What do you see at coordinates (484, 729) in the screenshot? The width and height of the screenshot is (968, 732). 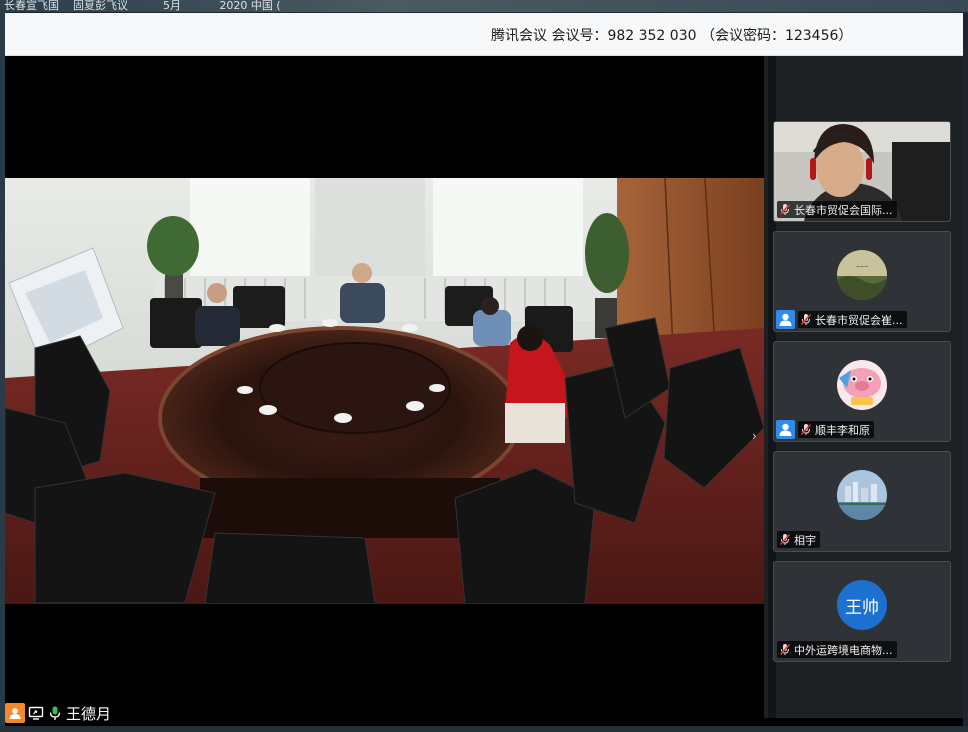 I see `desktop-bottom-edge` at bounding box center [484, 729].